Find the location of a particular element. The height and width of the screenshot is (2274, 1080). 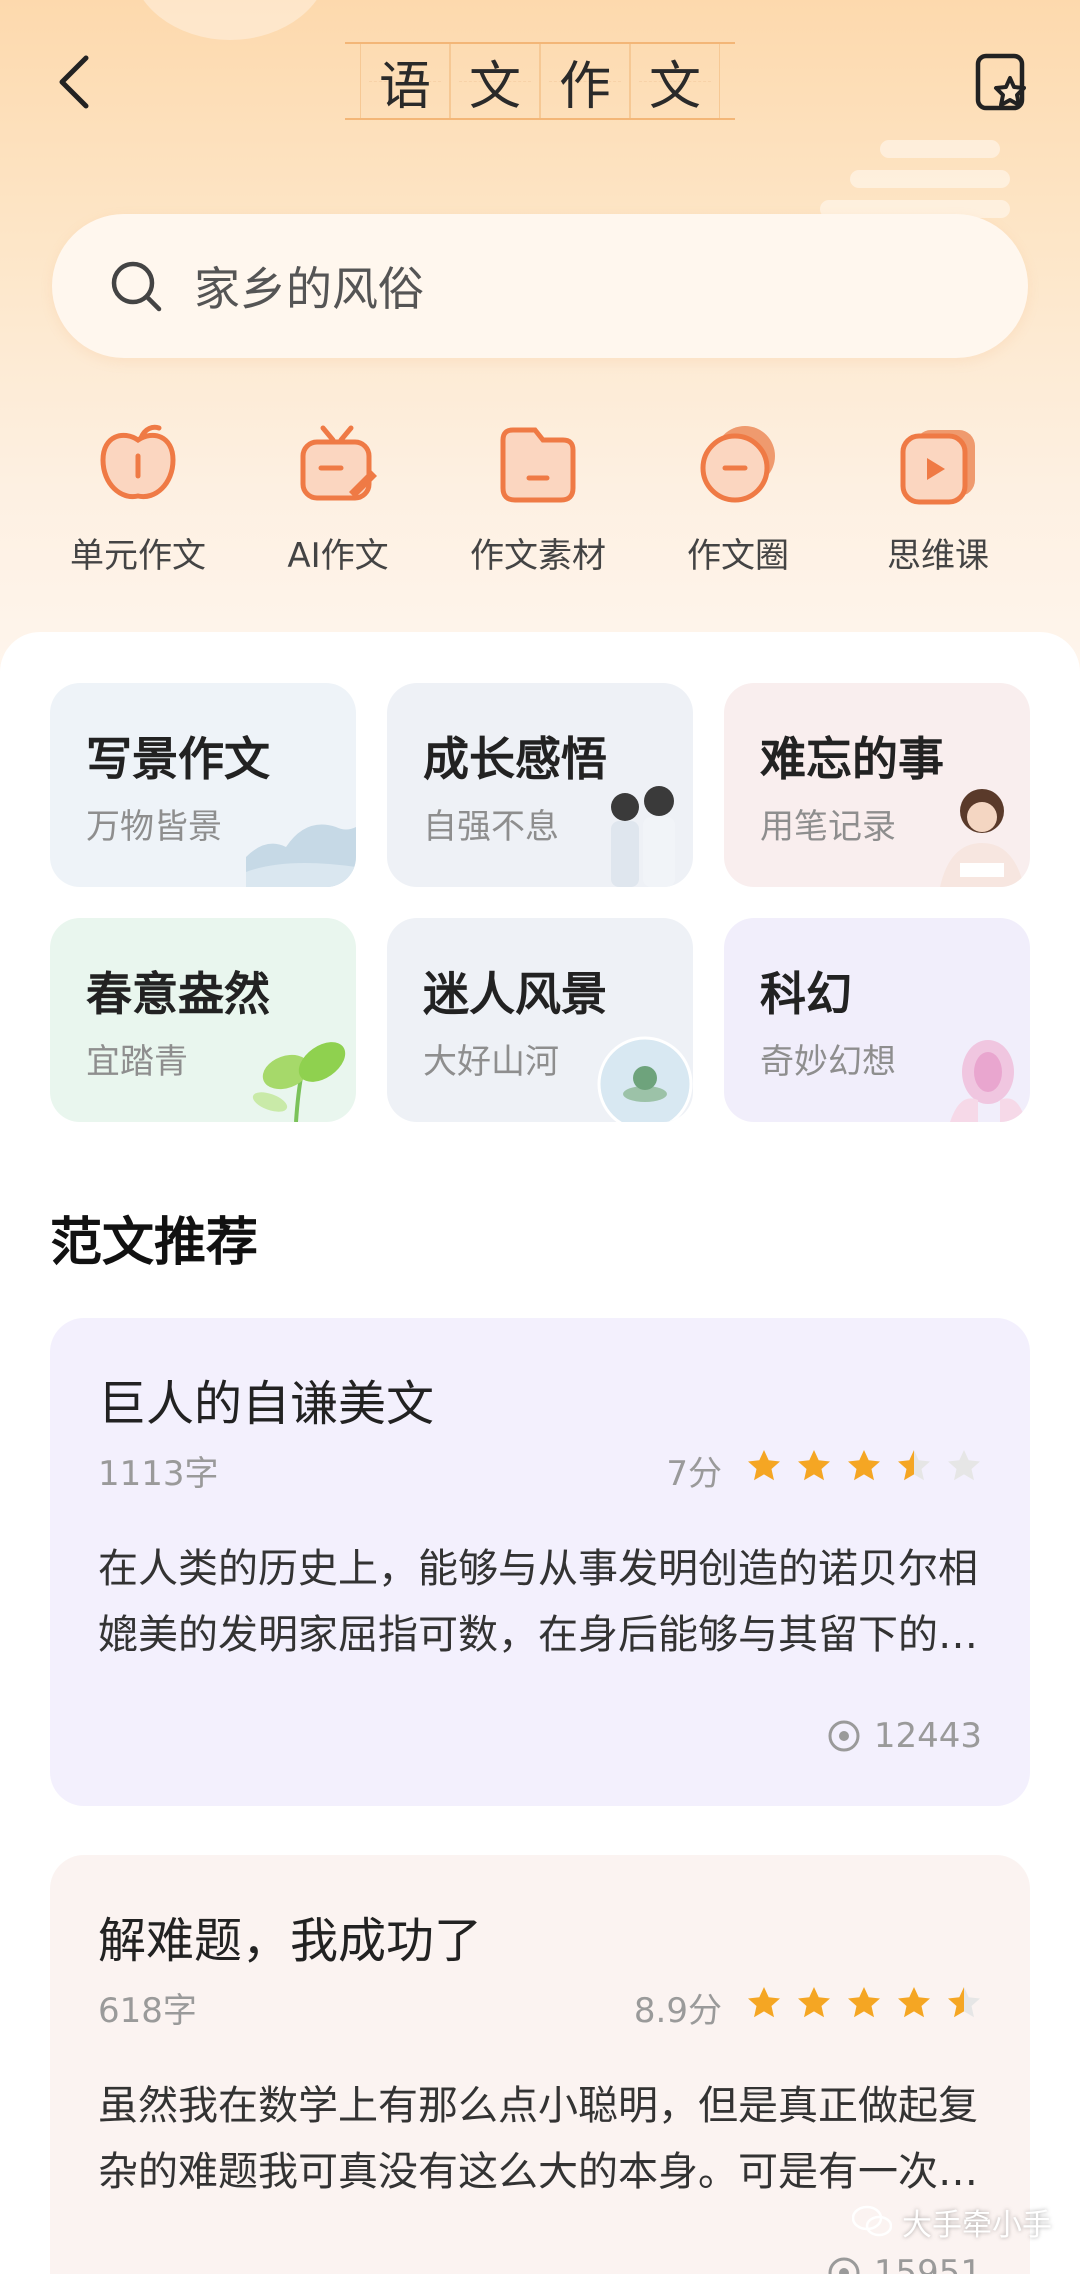

essay-views: 15951 is located at coordinates (904, 2263).